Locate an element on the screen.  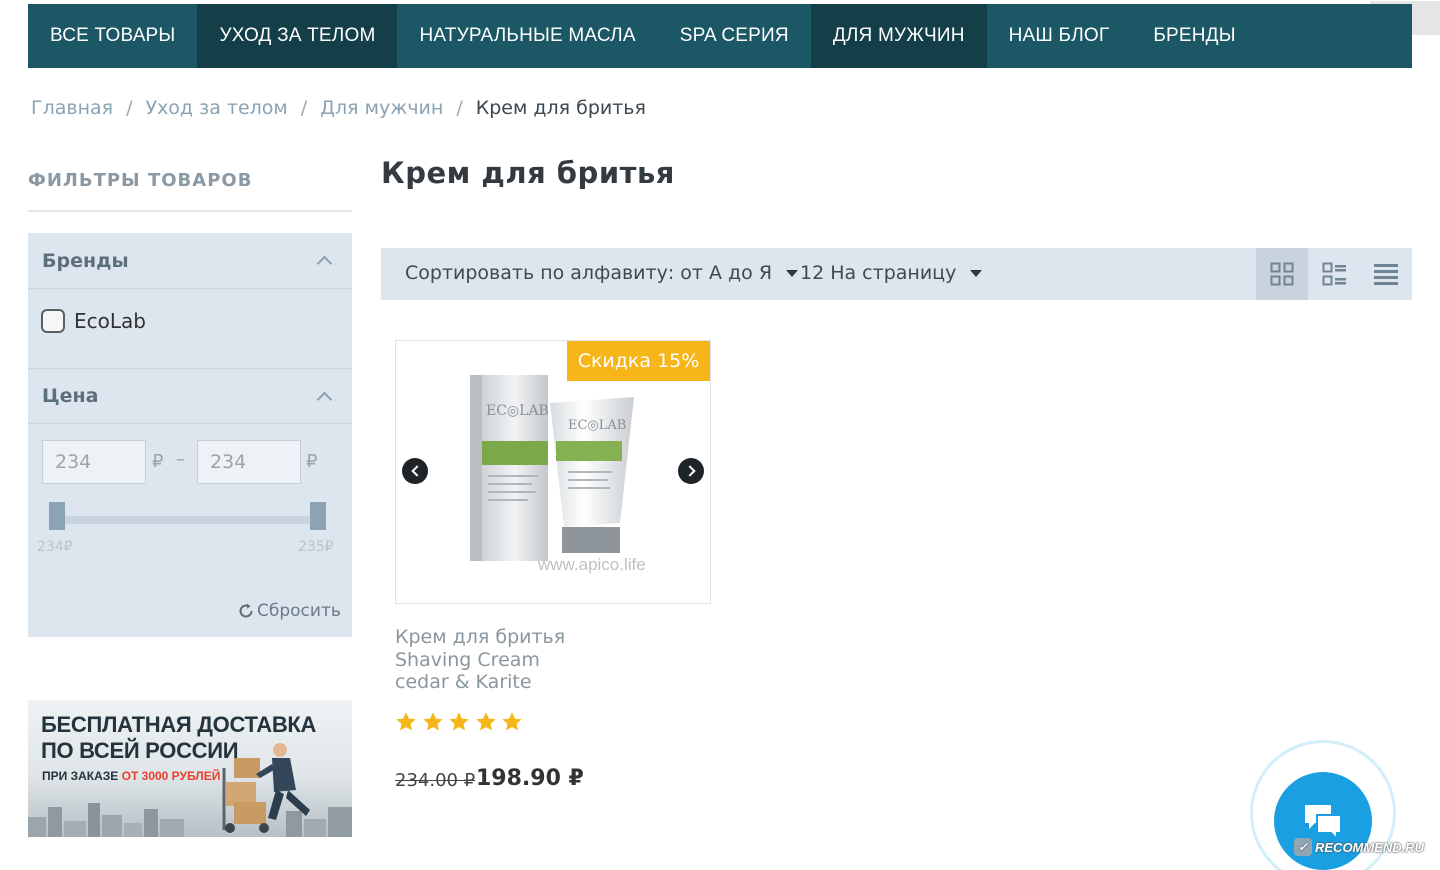
list-grid-view-icon is located at coordinates (1334, 274).